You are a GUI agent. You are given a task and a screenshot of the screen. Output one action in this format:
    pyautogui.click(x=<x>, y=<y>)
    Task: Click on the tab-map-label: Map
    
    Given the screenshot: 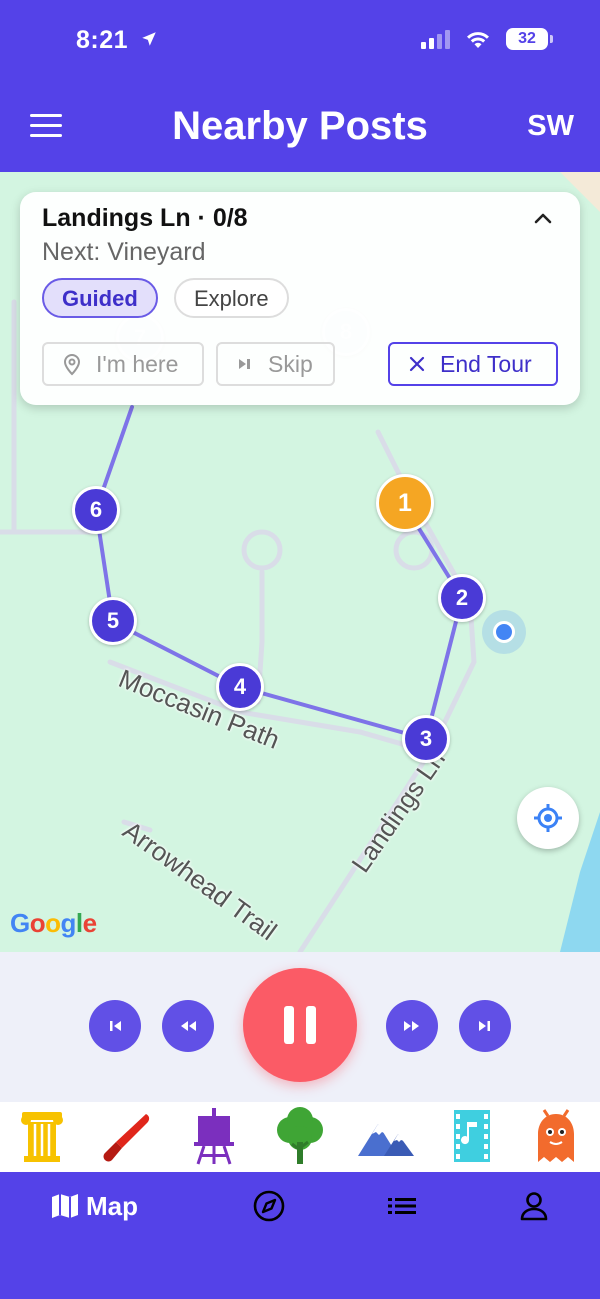 What is the action you would take?
    pyautogui.click(x=112, y=1205)
    